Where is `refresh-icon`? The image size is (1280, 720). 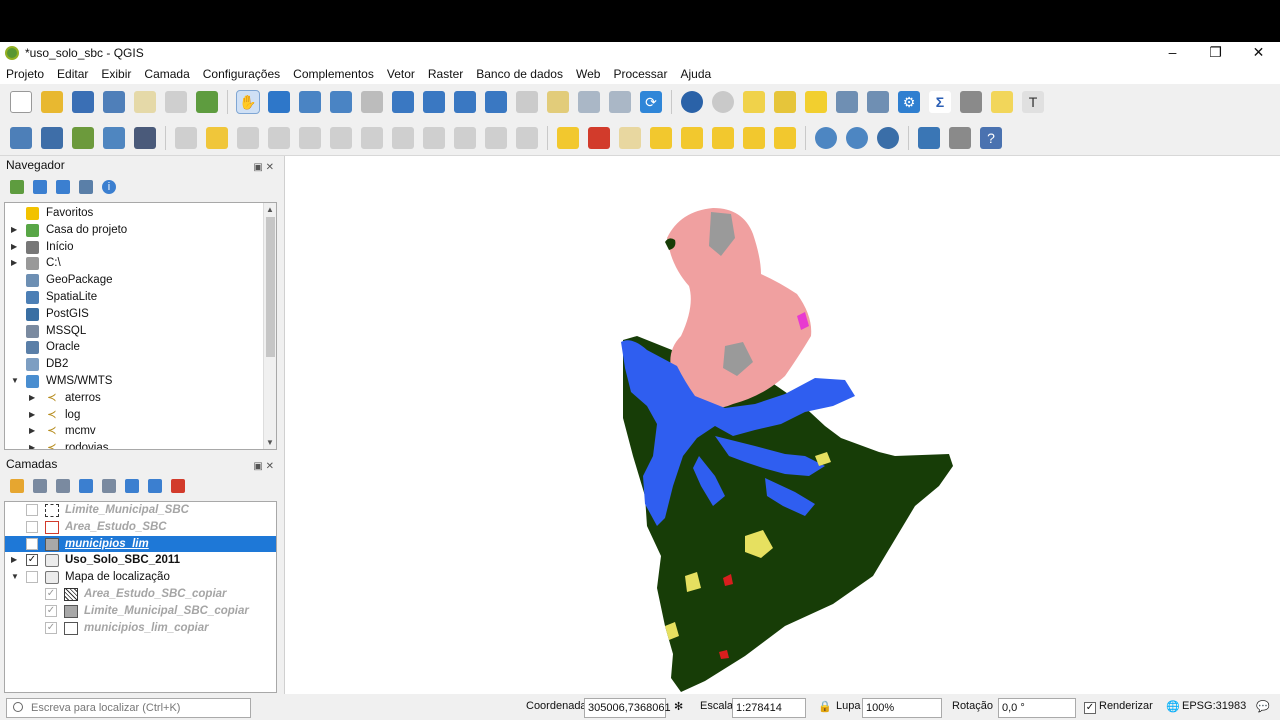
refresh-icon is located at coordinates (40, 187).